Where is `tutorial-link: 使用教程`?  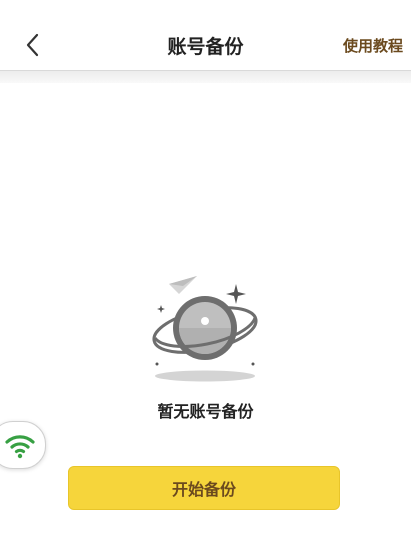
tutorial-link: 使用教程 is located at coordinates (373, 45).